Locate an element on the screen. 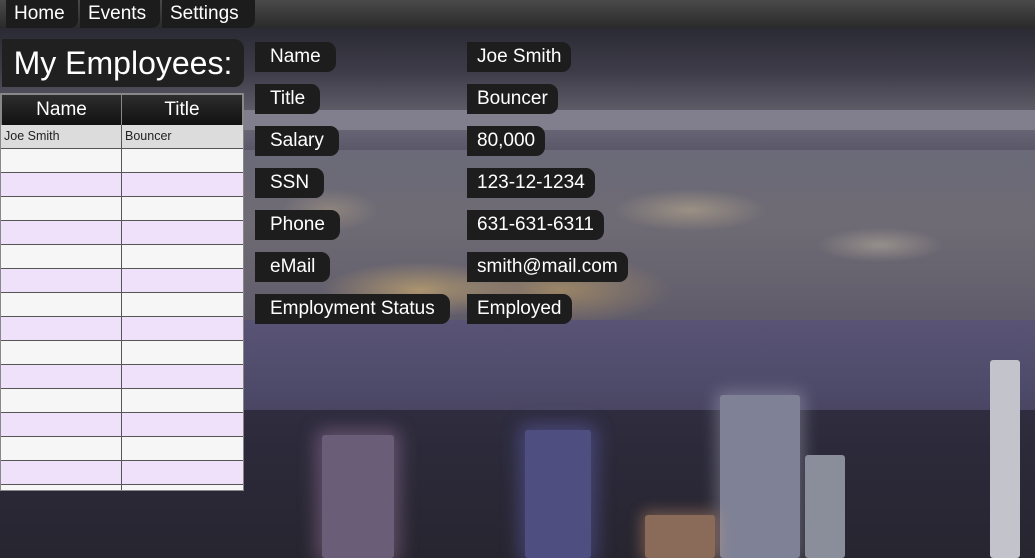 The width and height of the screenshot is (1035, 558). value-name: Joe Smith is located at coordinates (519, 57).